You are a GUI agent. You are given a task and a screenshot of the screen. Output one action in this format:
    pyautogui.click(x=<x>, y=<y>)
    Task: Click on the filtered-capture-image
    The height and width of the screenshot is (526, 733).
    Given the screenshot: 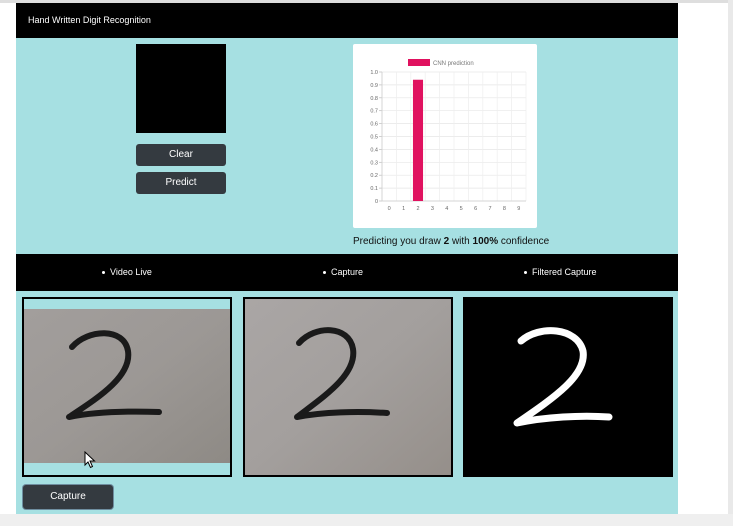 What is the action you would take?
    pyautogui.click(x=568, y=387)
    